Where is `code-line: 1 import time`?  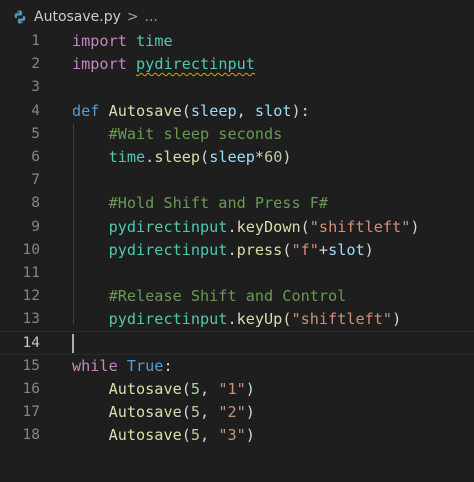 code-line: 1 import time is located at coordinates (237, 41).